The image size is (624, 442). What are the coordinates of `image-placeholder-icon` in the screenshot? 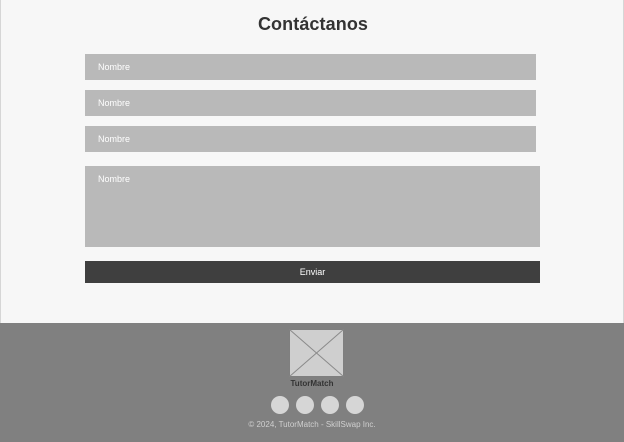 It's located at (316, 353).